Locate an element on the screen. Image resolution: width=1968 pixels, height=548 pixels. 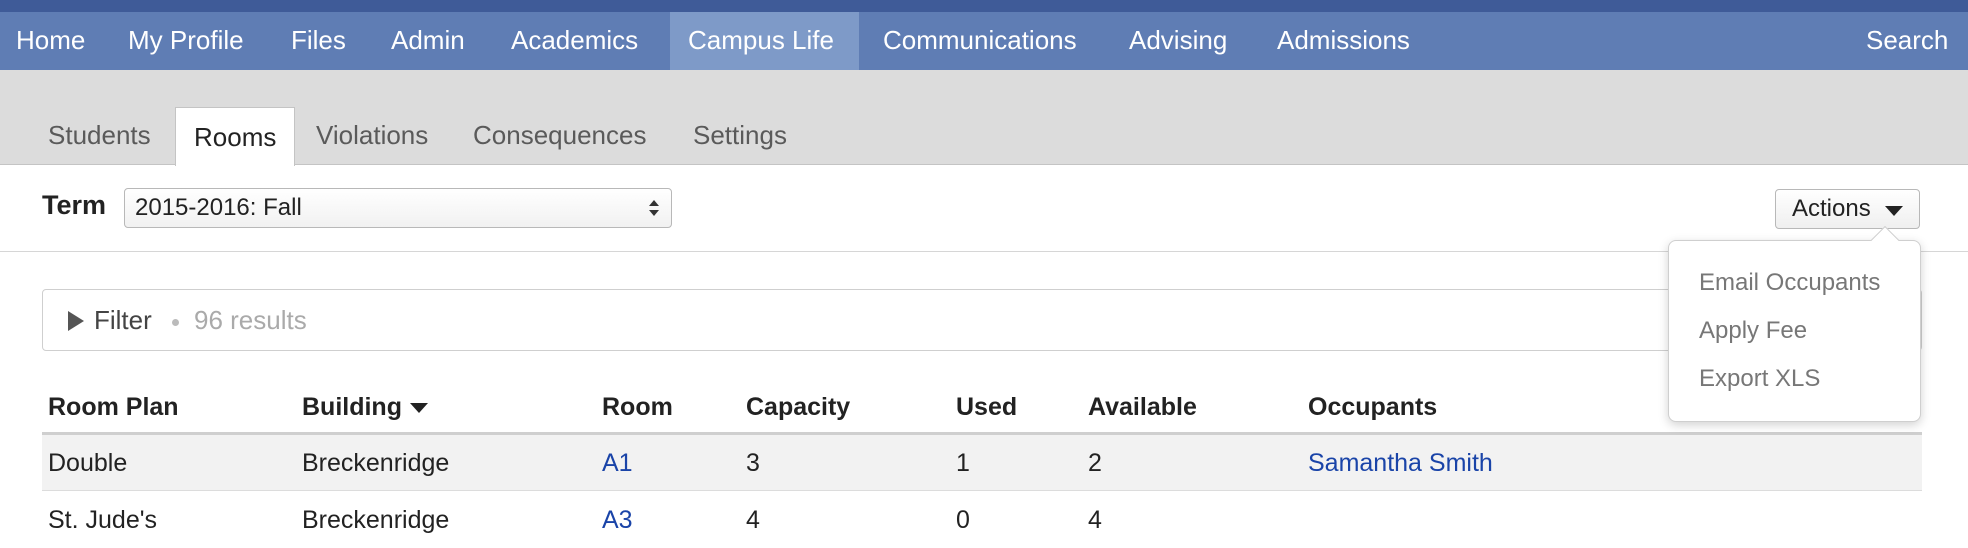
top-accent-bar is located at coordinates (984, 6).